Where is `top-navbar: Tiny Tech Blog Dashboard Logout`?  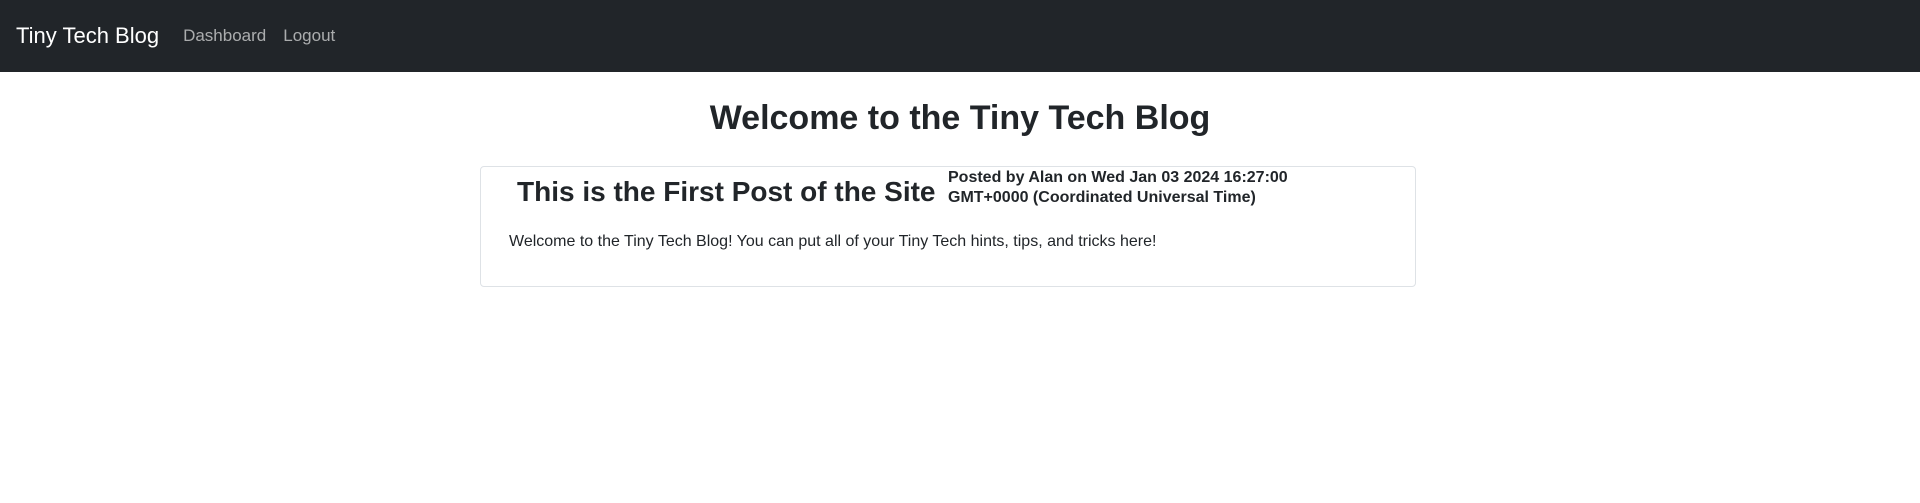
top-navbar: Tiny Tech Blog Dashboard Logout is located at coordinates (960, 36).